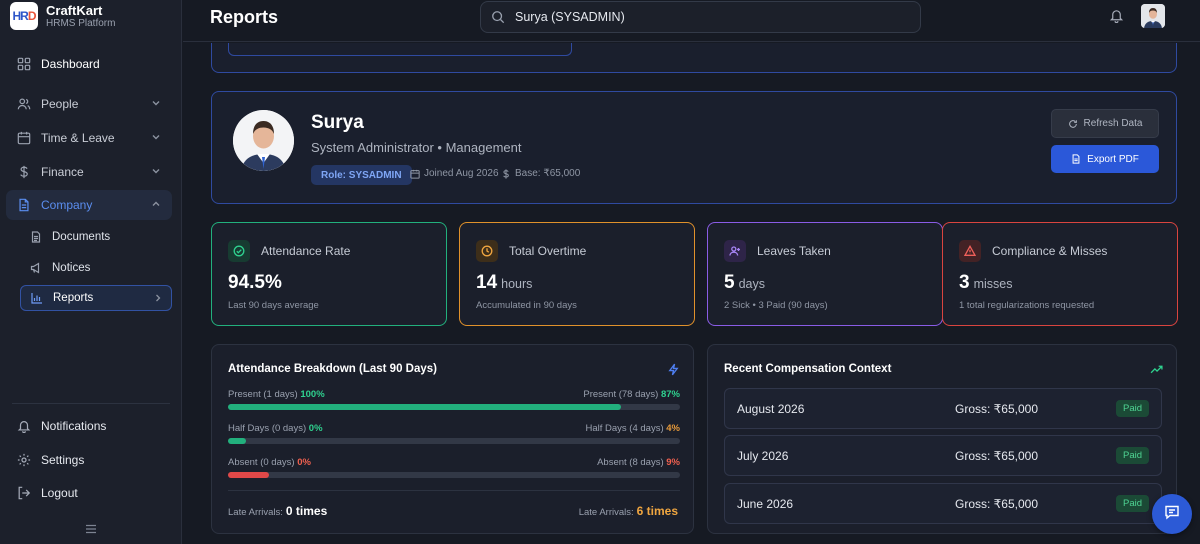 This screenshot has height=544, width=1200. What do you see at coordinates (487, 251) in the screenshot?
I see `clock-icon` at bounding box center [487, 251].